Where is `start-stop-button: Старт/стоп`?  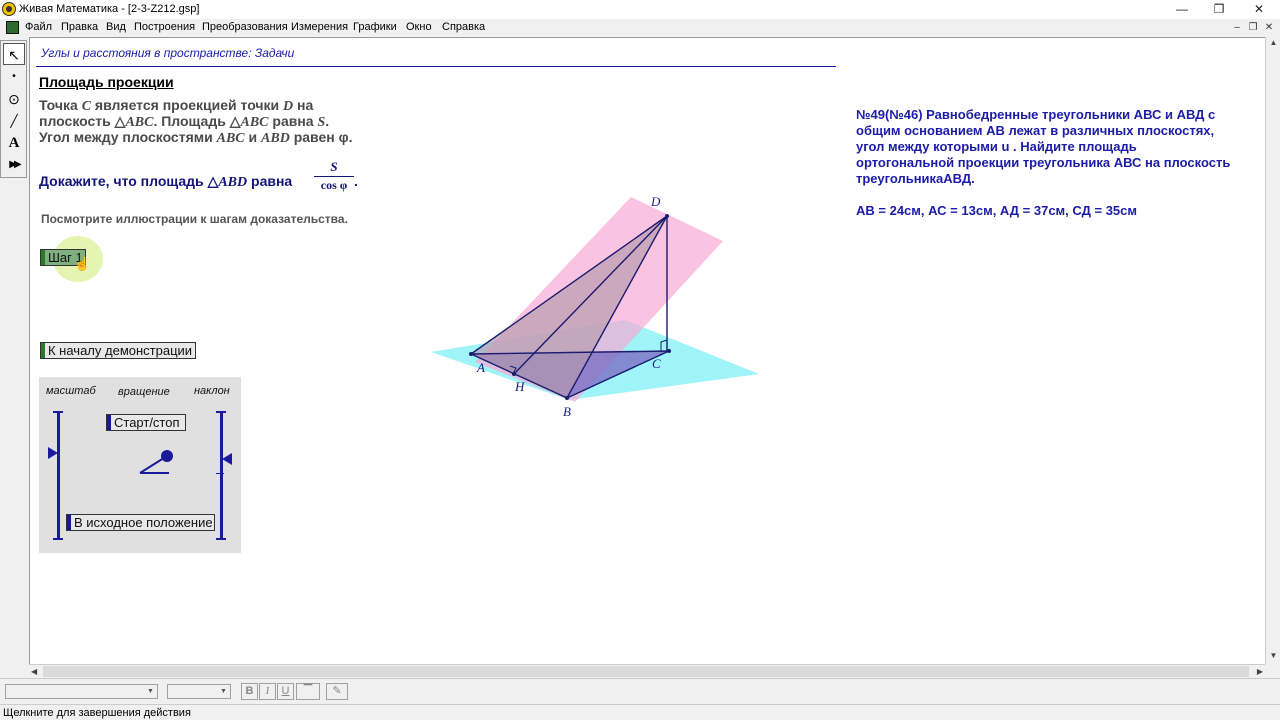 start-stop-button: Старт/стоп is located at coordinates (146, 422).